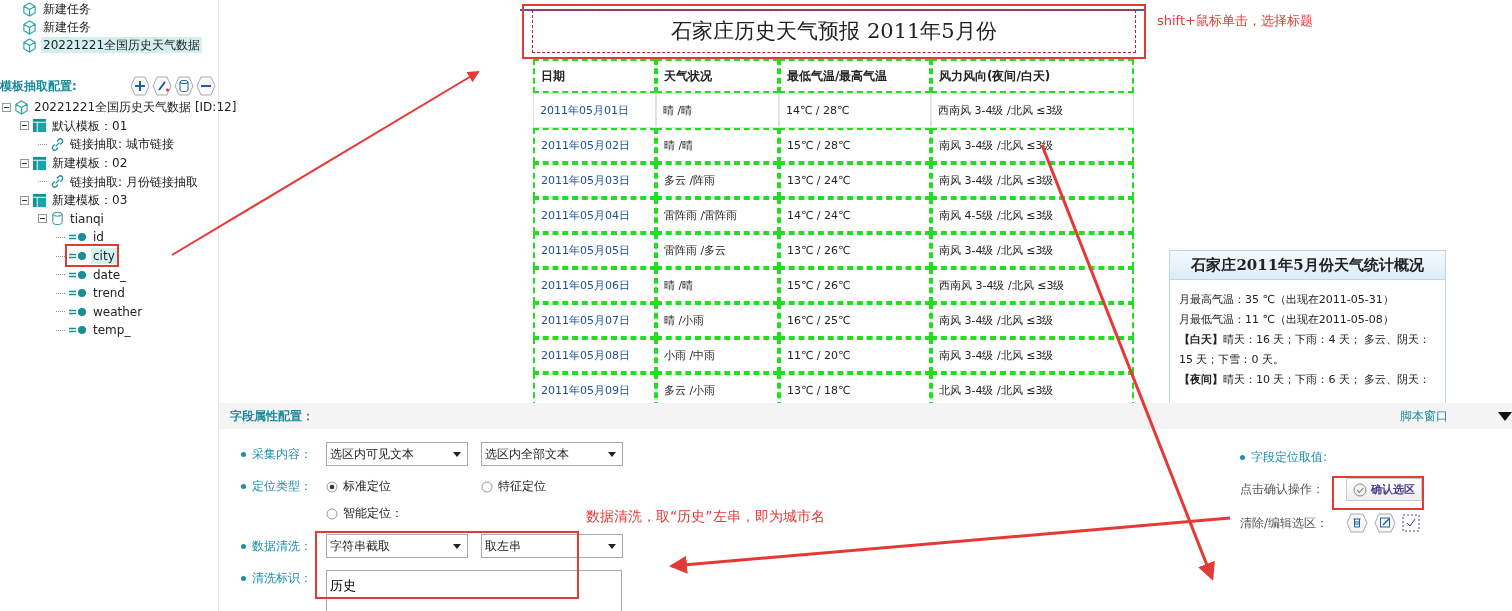 The height and width of the screenshot is (611, 1512). What do you see at coordinates (90, 125) in the screenshot?
I see `tree-item: 默认模板：01` at bounding box center [90, 125].